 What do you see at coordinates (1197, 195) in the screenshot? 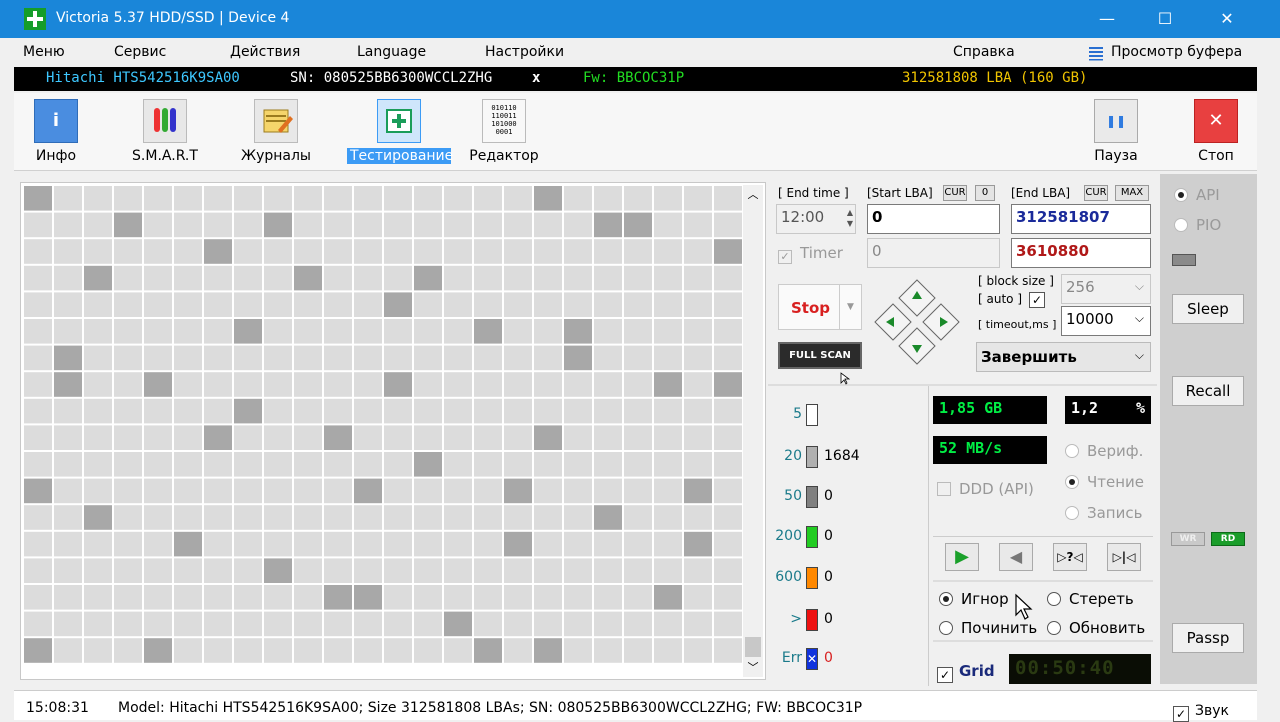
I see `api-radio: API` at bounding box center [1197, 195].